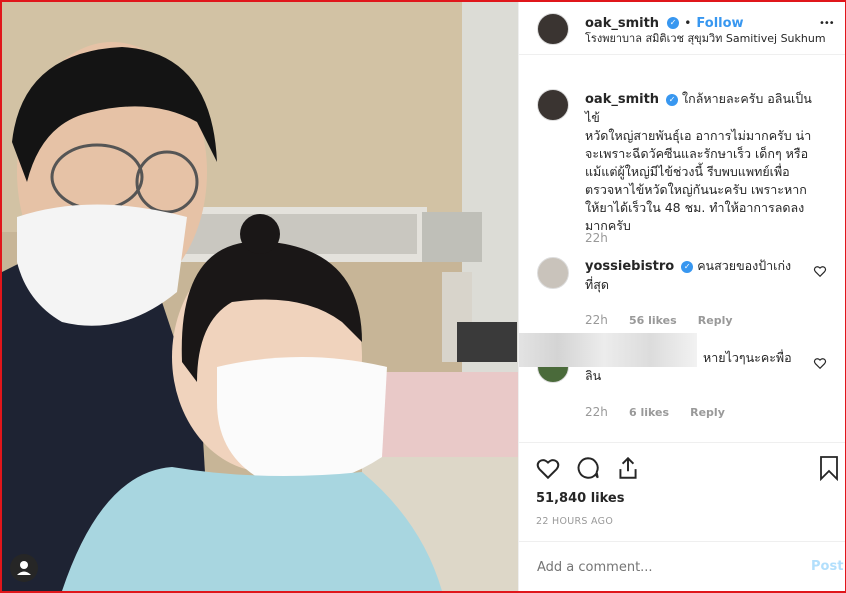 The width and height of the screenshot is (846, 593). I want to click on comment-meta: 22h 56 likes Reply, so click(659, 318).